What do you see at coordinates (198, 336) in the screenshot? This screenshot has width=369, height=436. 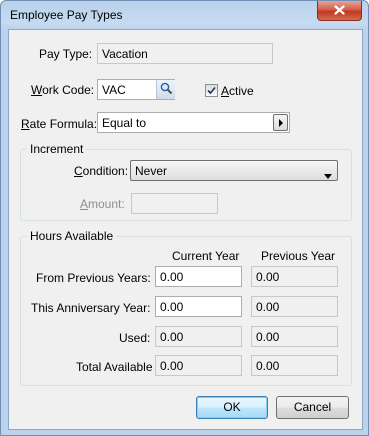 I see `used-current-field: 0.00` at bounding box center [198, 336].